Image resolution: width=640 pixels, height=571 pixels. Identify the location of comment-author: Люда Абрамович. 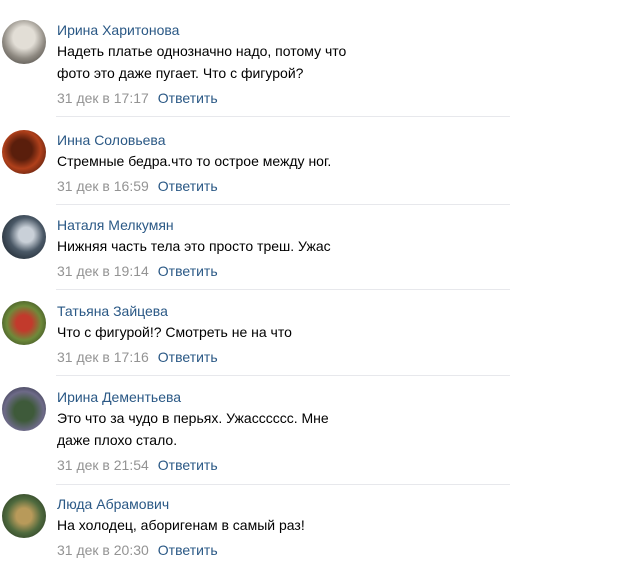
(113, 504).